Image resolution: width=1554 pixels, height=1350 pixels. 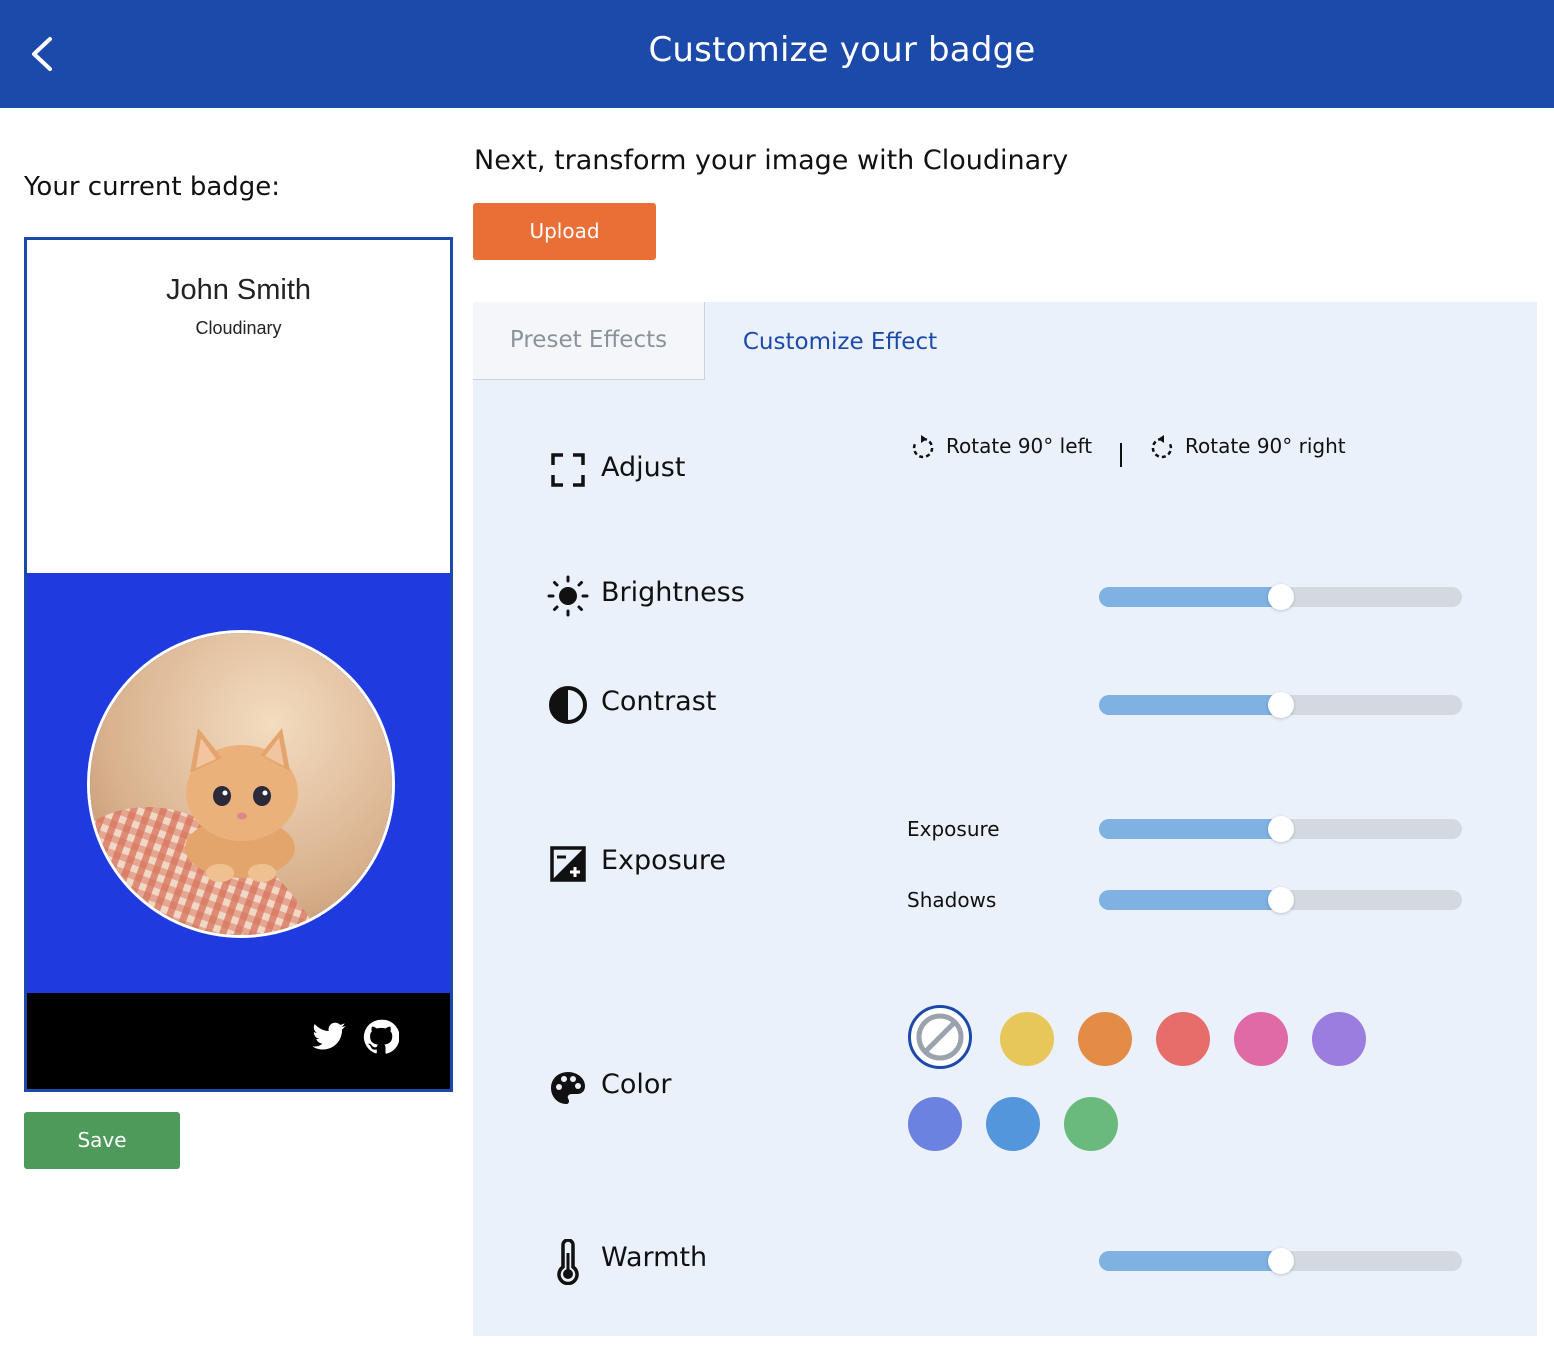 I want to click on brightness-slider, so click(x=1280, y=597).